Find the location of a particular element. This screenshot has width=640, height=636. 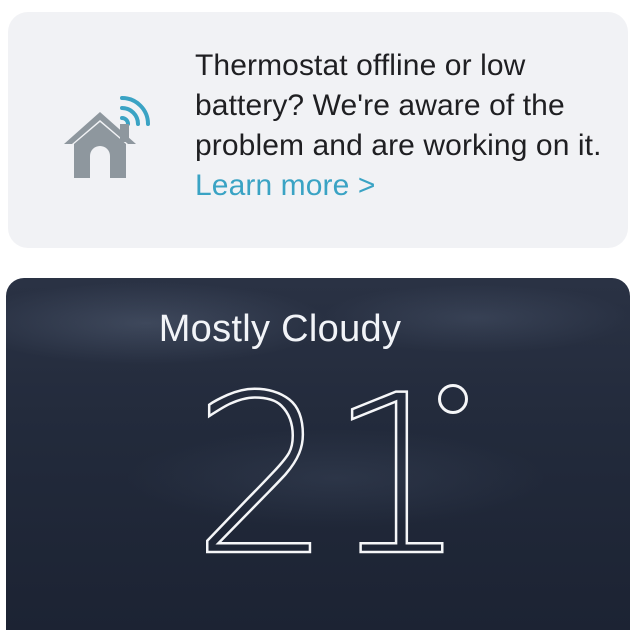

degree-symbol is located at coordinates (453, 399).